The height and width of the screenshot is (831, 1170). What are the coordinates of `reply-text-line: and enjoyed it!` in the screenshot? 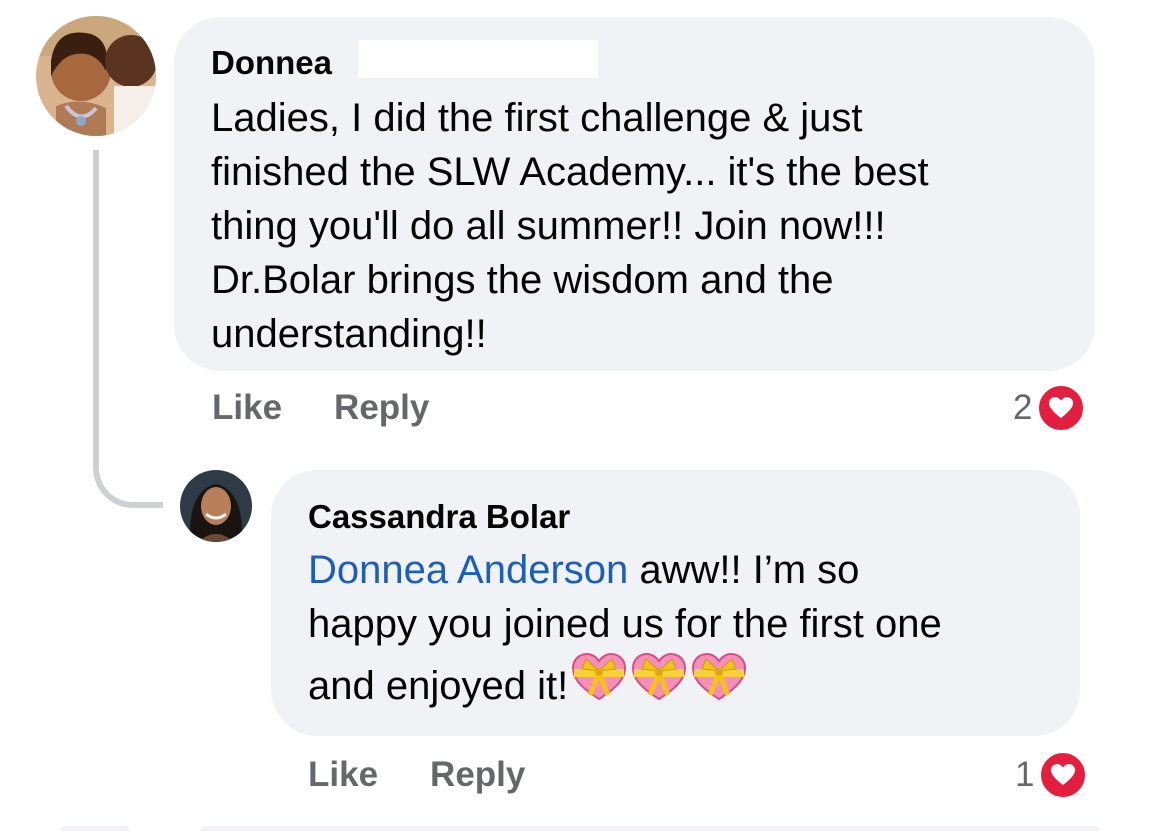 It's located at (676, 688).